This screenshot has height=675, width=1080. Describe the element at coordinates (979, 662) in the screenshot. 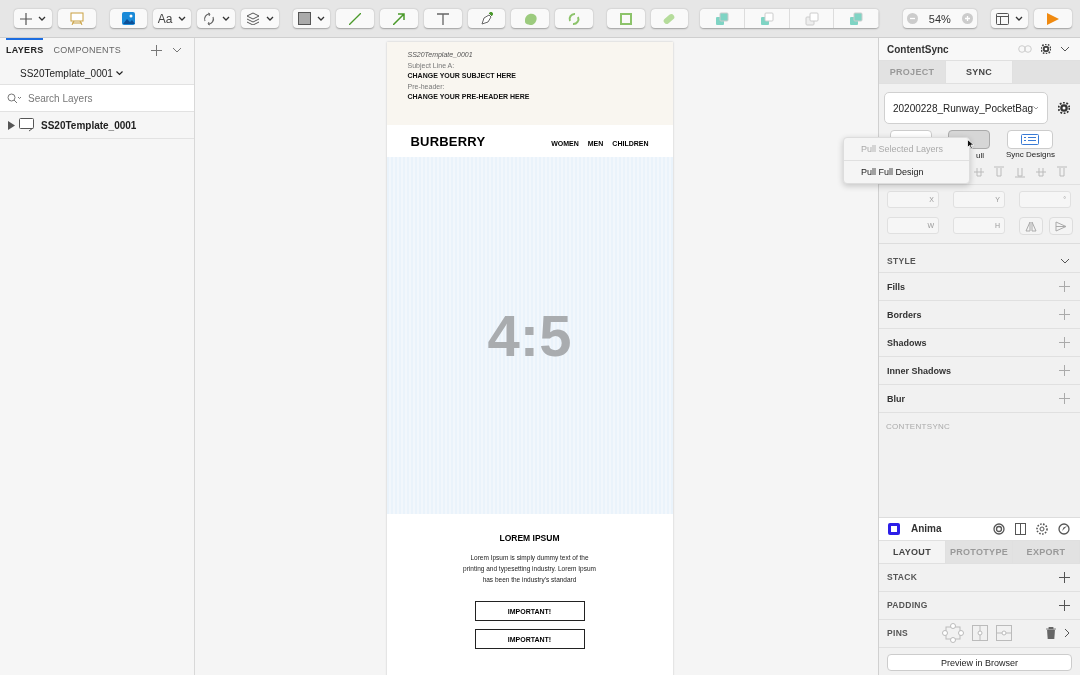

I see `preview-in-browser-button: Preview in Browser` at that location.